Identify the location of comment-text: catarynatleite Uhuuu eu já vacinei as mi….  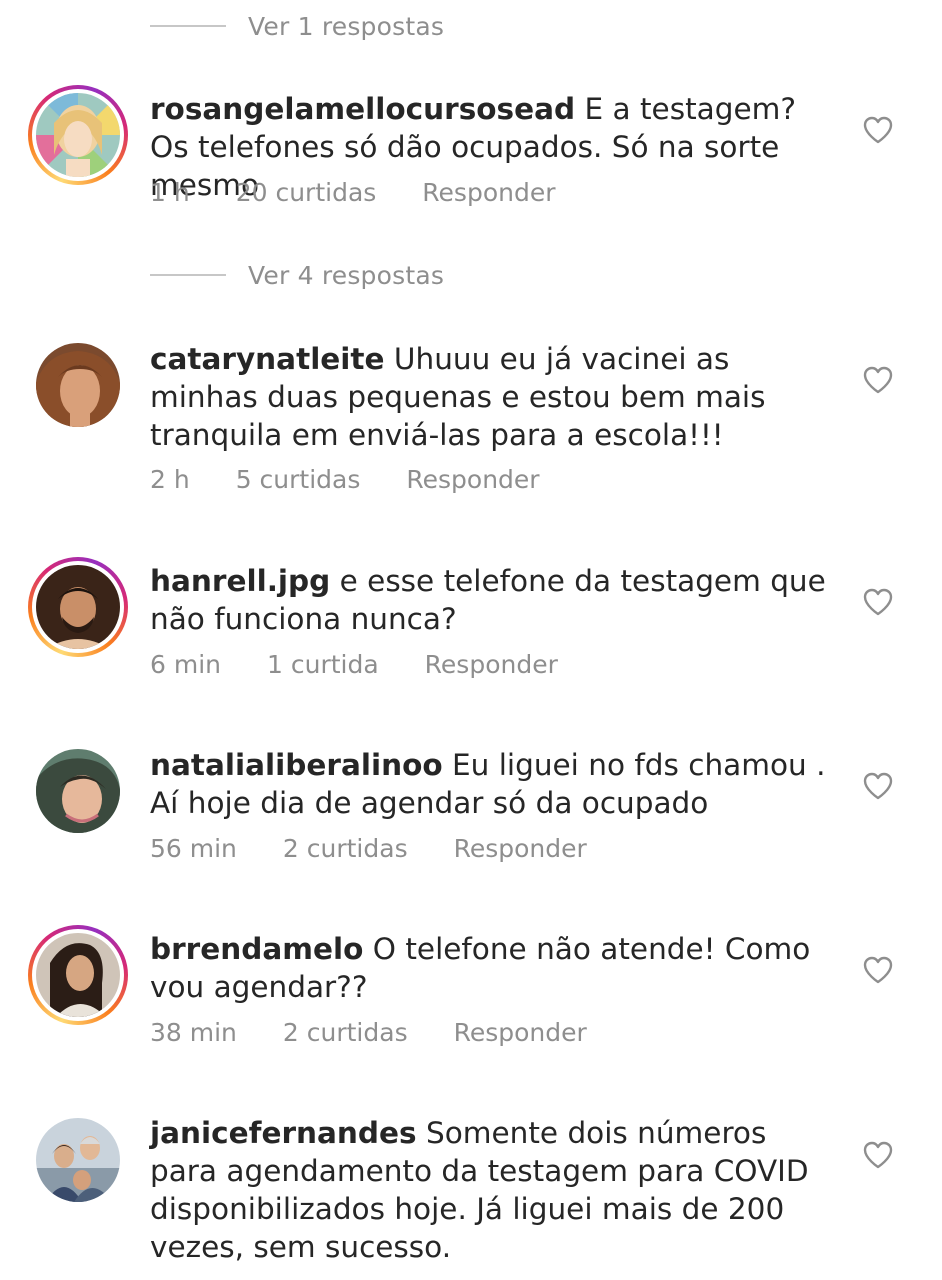
(495, 397).